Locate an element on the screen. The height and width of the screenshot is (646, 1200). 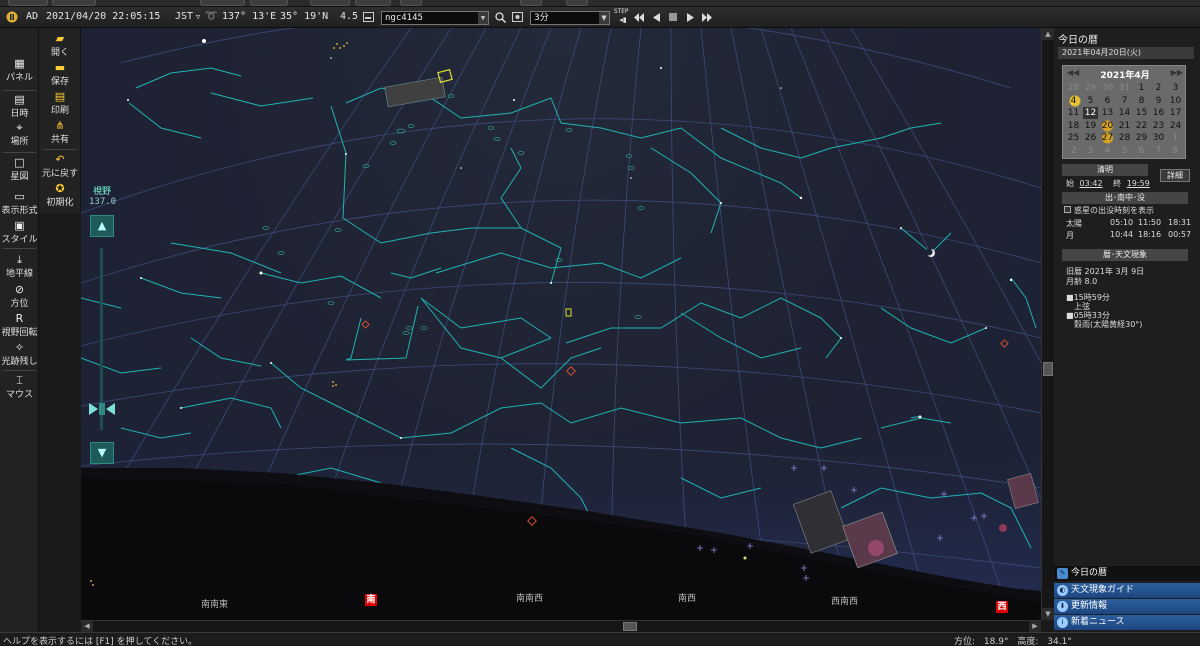
scroll-thumb is located at coordinates (1048, 369).